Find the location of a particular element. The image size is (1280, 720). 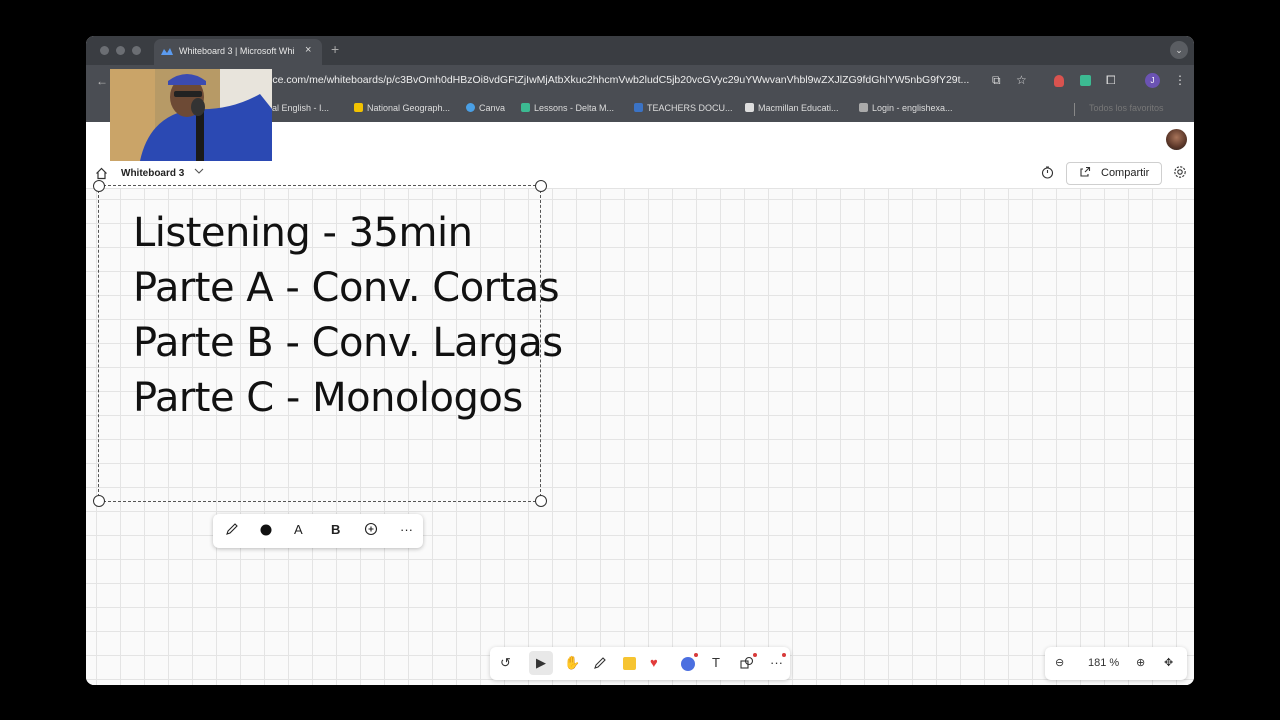

timer-icon is located at coordinates (1047, 172).